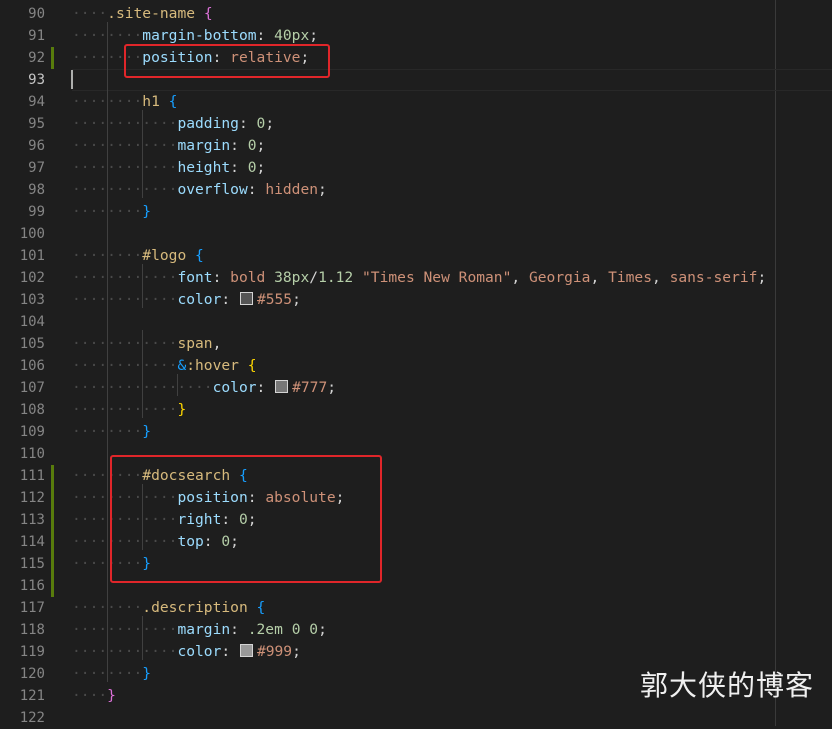 The width and height of the screenshot is (832, 729). Describe the element at coordinates (416, 168) in the screenshot. I see `code-line: 97 ············height: 0;` at that location.